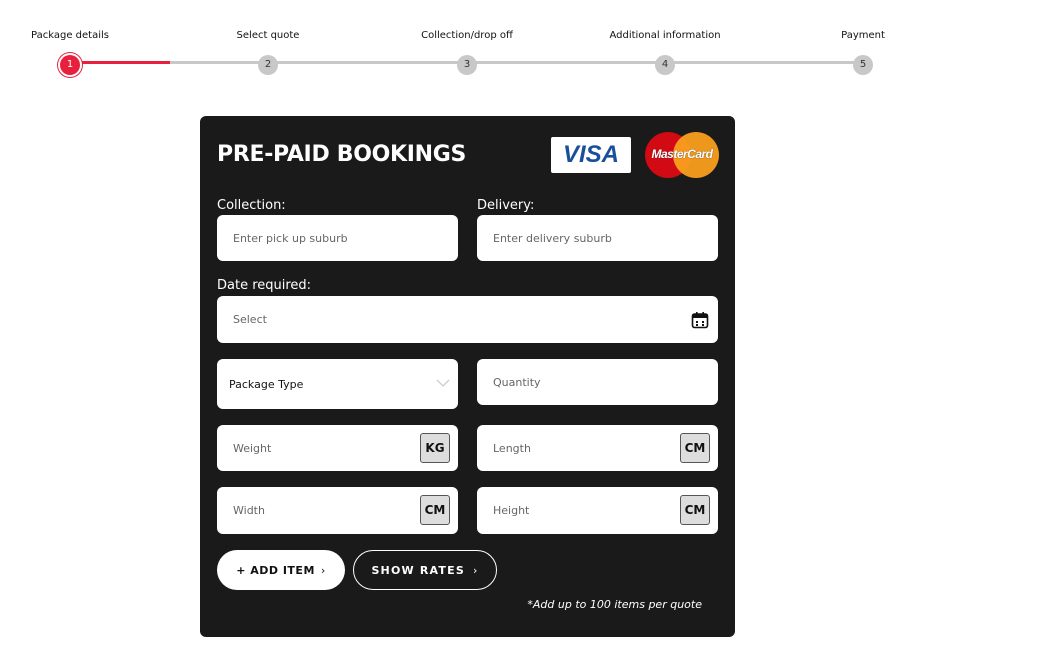  I want to click on width-placeholder: Width, so click(249, 510).